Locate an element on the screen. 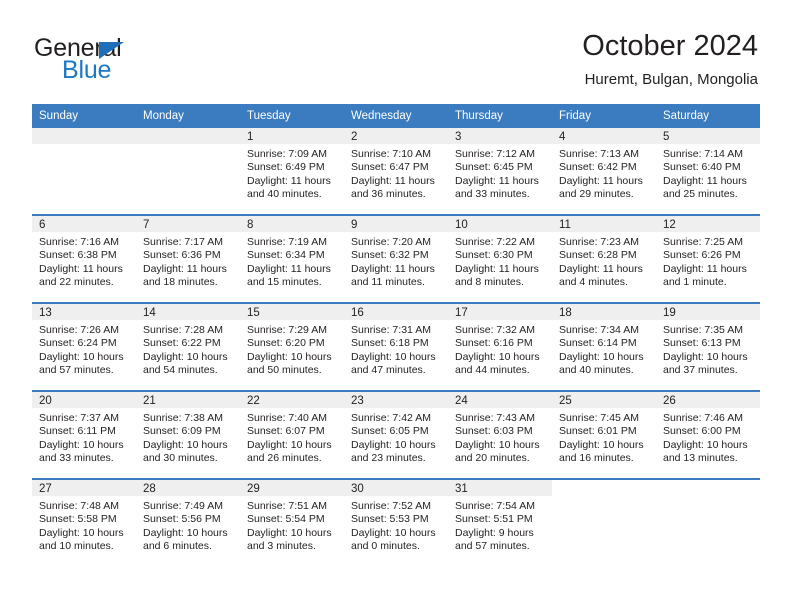 This screenshot has height=612, width=792. sunset-text: Sunset: 6:22 PM is located at coordinates (182, 343).